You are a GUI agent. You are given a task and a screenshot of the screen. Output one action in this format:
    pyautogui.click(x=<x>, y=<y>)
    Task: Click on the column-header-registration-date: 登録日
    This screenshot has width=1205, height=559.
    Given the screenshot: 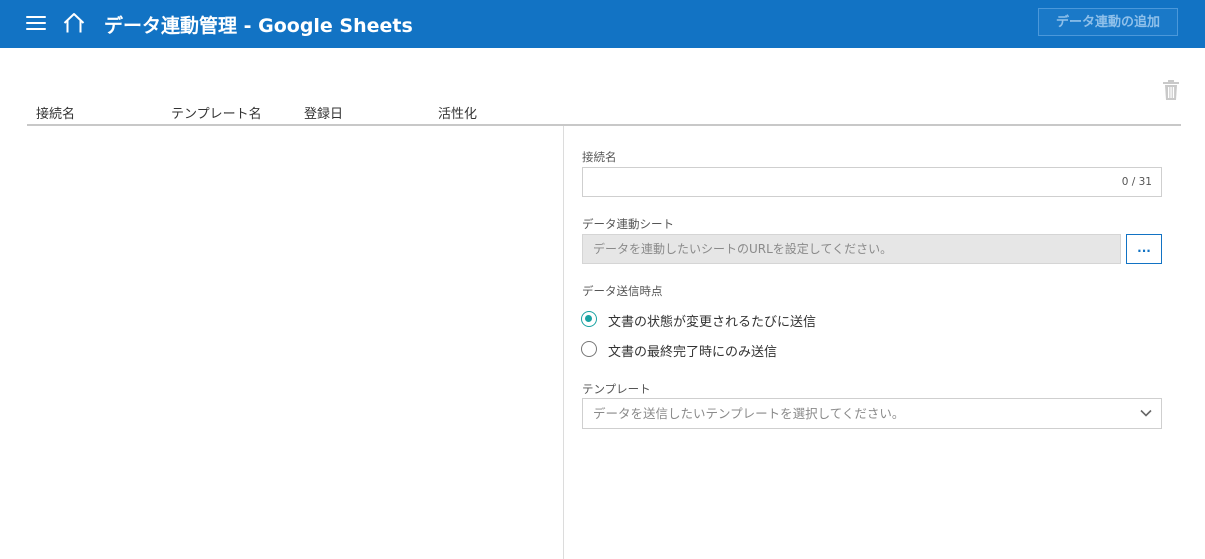 What is the action you would take?
    pyautogui.click(x=323, y=112)
    